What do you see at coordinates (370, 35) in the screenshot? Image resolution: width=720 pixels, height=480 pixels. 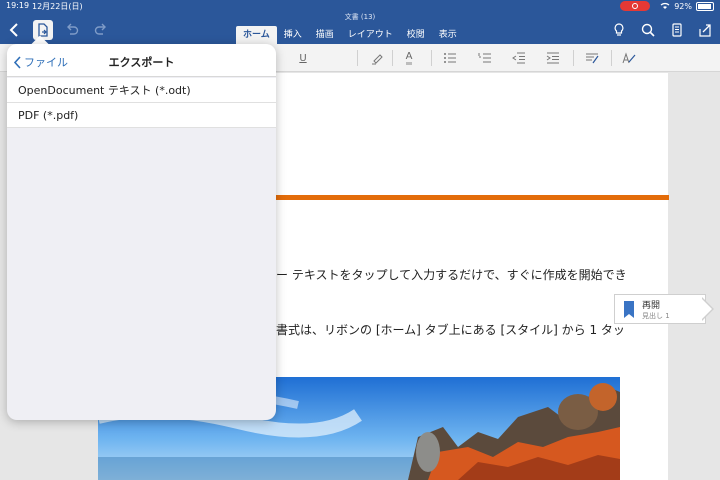 I see `tab-layout: レイアウト` at bounding box center [370, 35].